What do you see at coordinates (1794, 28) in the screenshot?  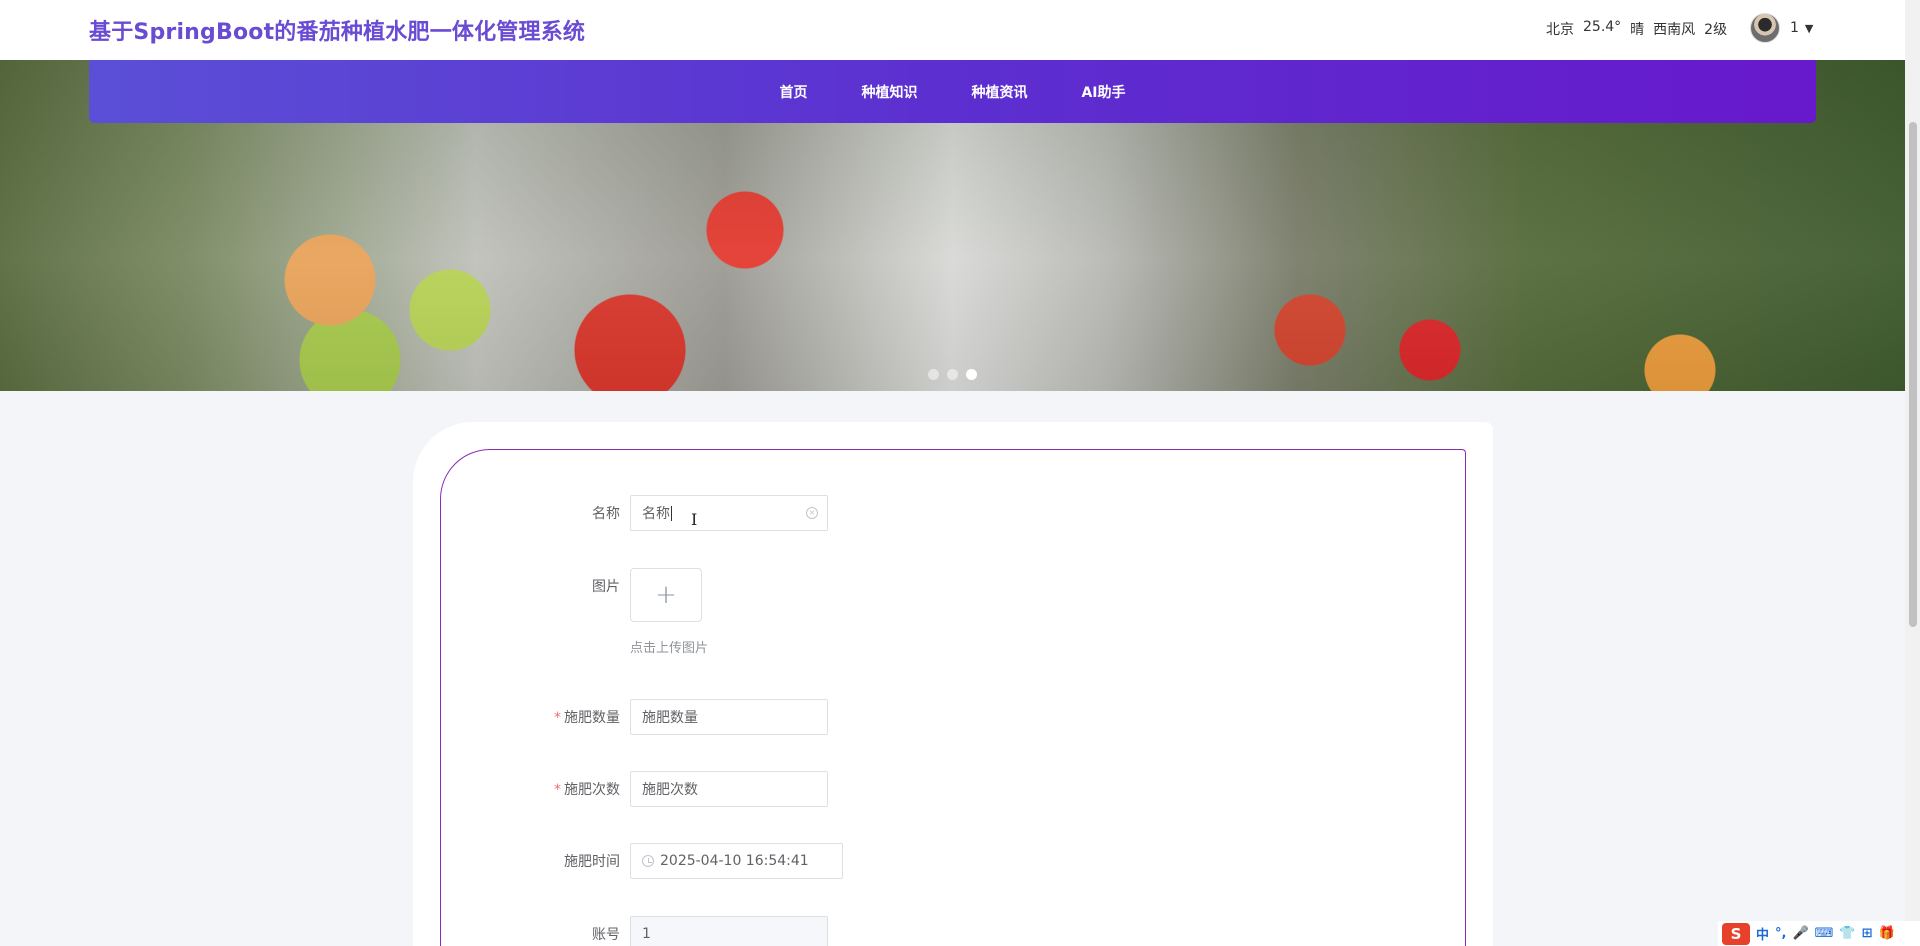 I see `user-name: 1` at bounding box center [1794, 28].